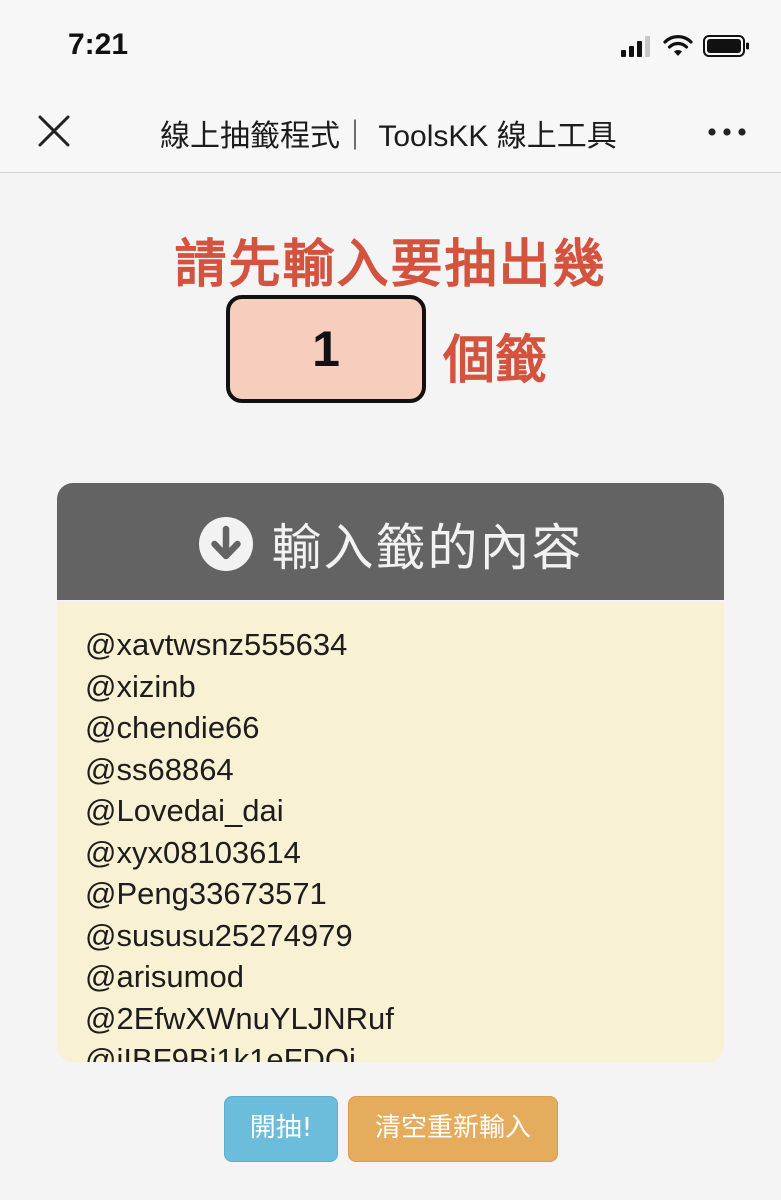  What do you see at coordinates (239, 1018) in the screenshot?
I see `entry-line: @2EfwXWnuYLJNRuf` at bounding box center [239, 1018].